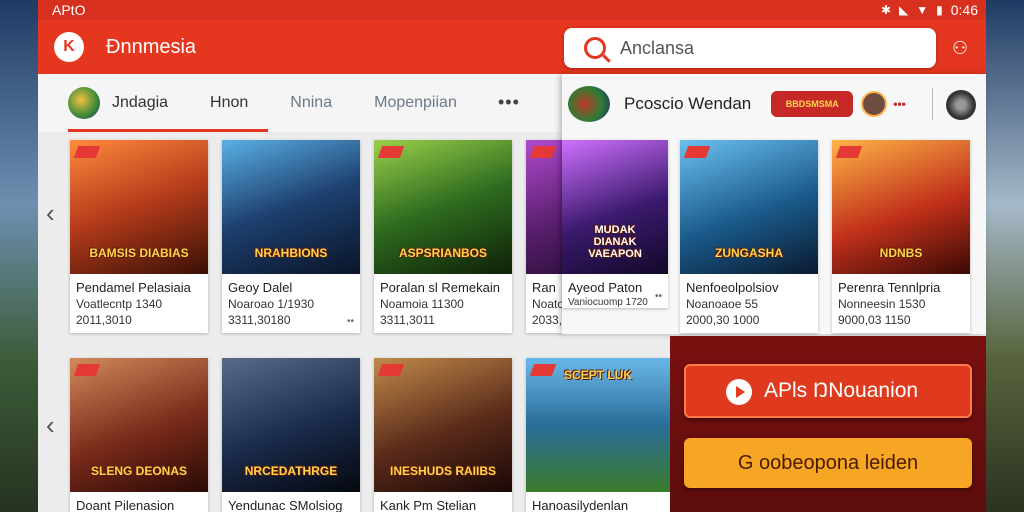 The width and height of the screenshot is (1024, 512). What do you see at coordinates (69, 47) in the screenshot?
I see `app-logo-icon: K` at bounding box center [69, 47].